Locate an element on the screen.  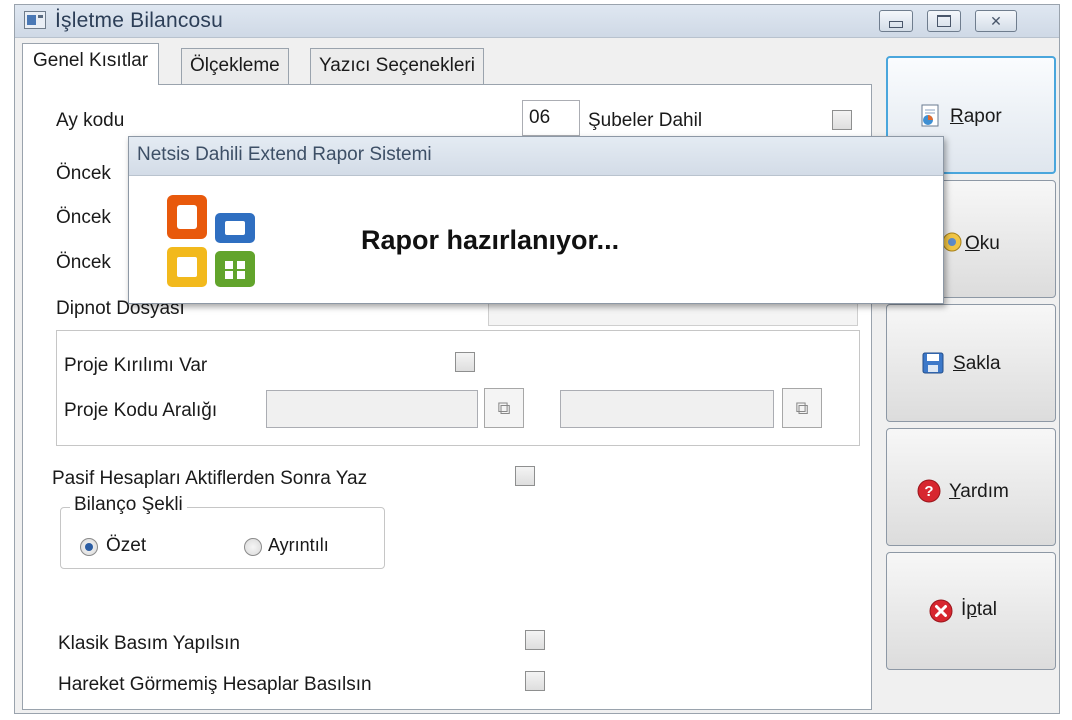
read-icon is located at coordinates (952, 242).